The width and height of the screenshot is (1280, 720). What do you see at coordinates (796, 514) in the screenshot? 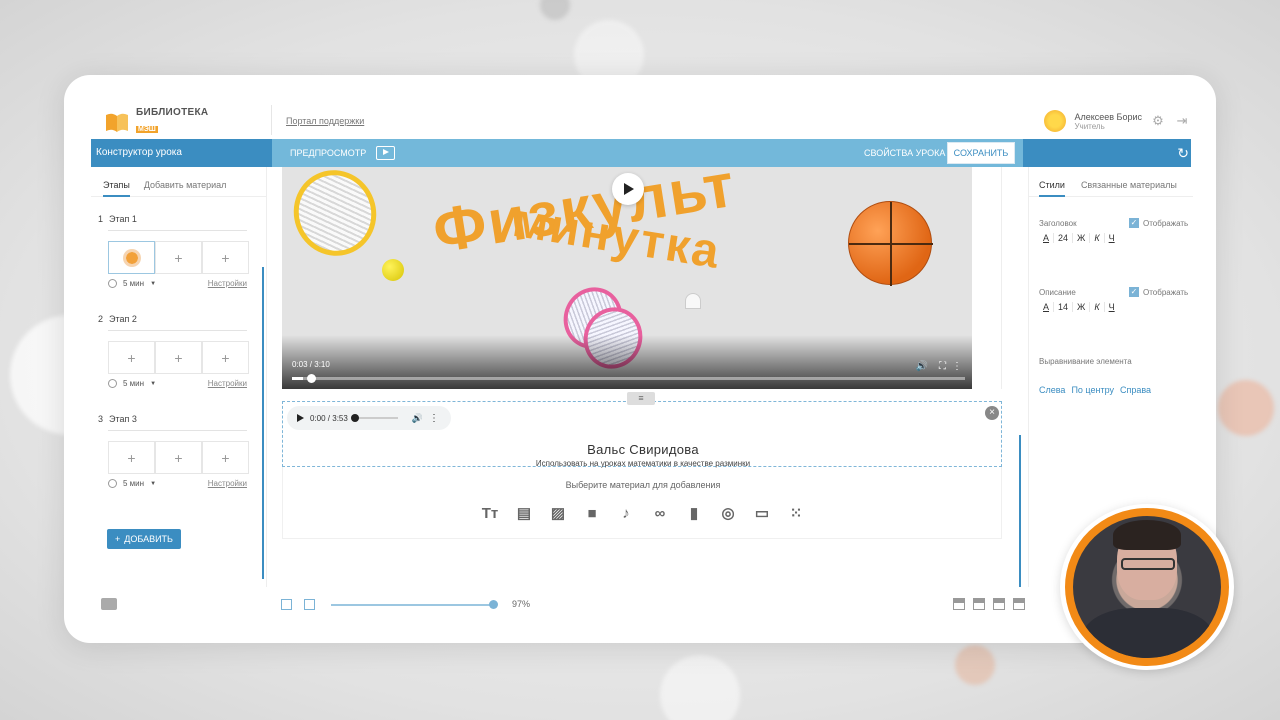
I see `apps-icon: ⁙` at bounding box center [796, 514].